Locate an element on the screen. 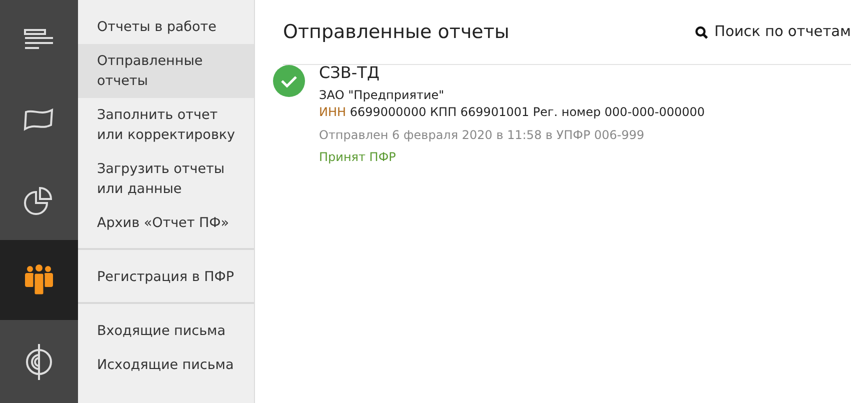 This screenshot has height=403, width=851. menu-item: Отправленные отчеты is located at coordinates (166, 71).